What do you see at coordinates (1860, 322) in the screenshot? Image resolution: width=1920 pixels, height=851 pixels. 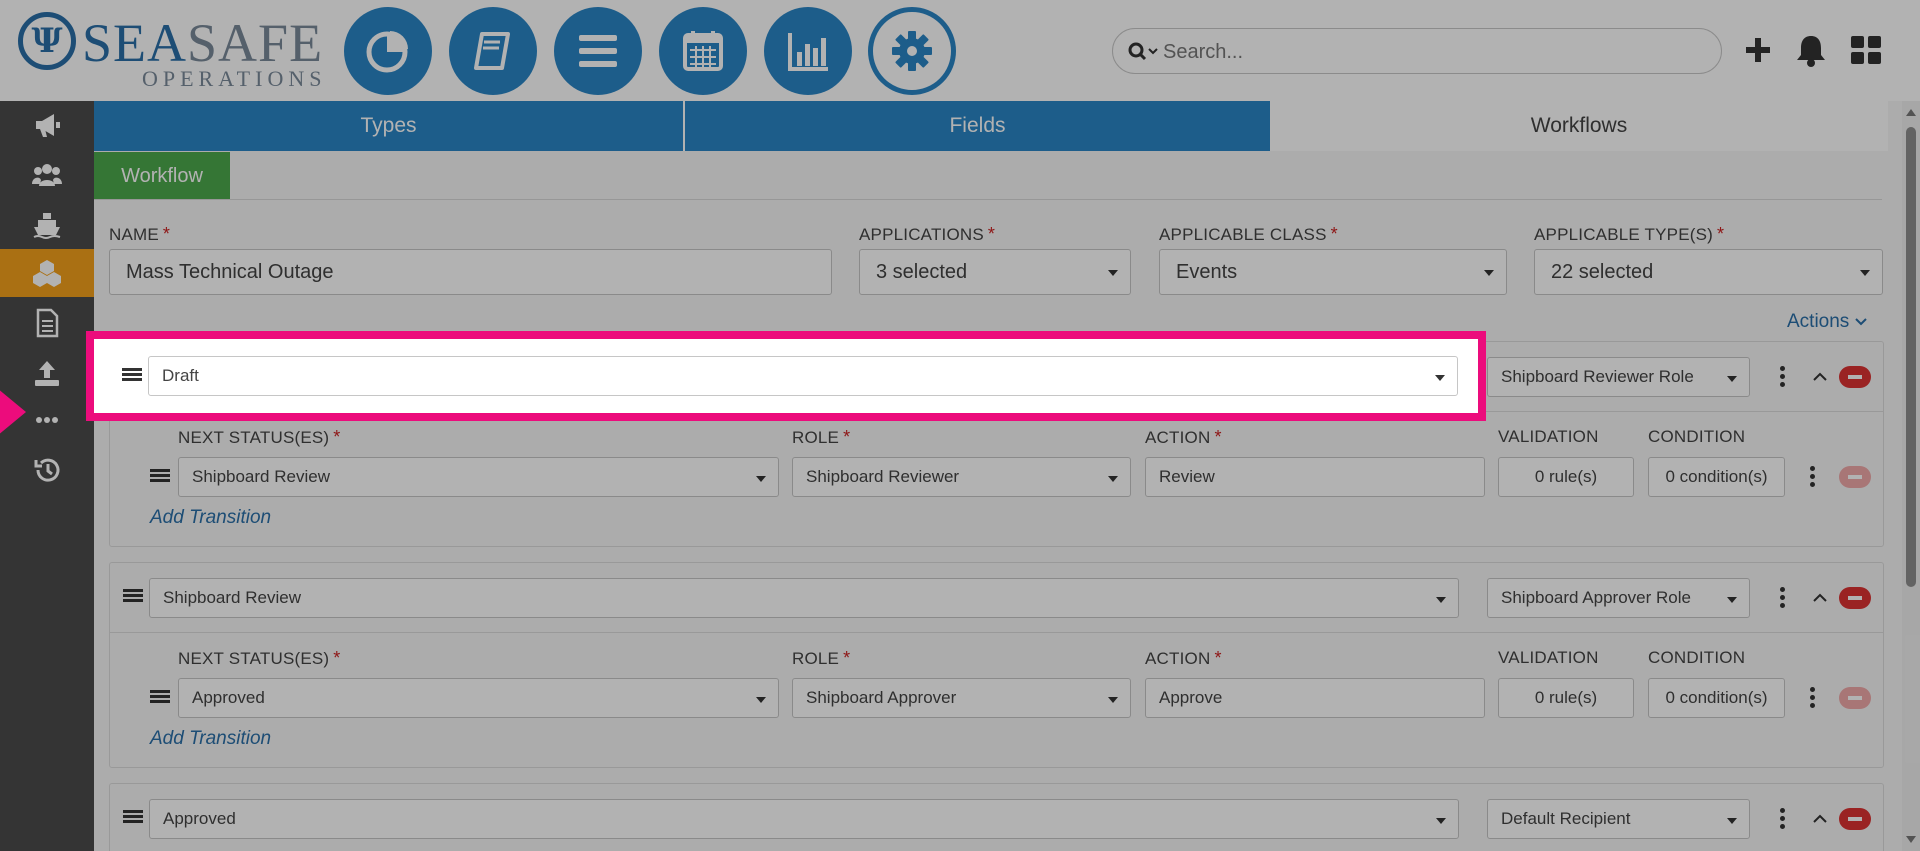 I see `chevron-down-icon` at bounding box center [1860, 322].